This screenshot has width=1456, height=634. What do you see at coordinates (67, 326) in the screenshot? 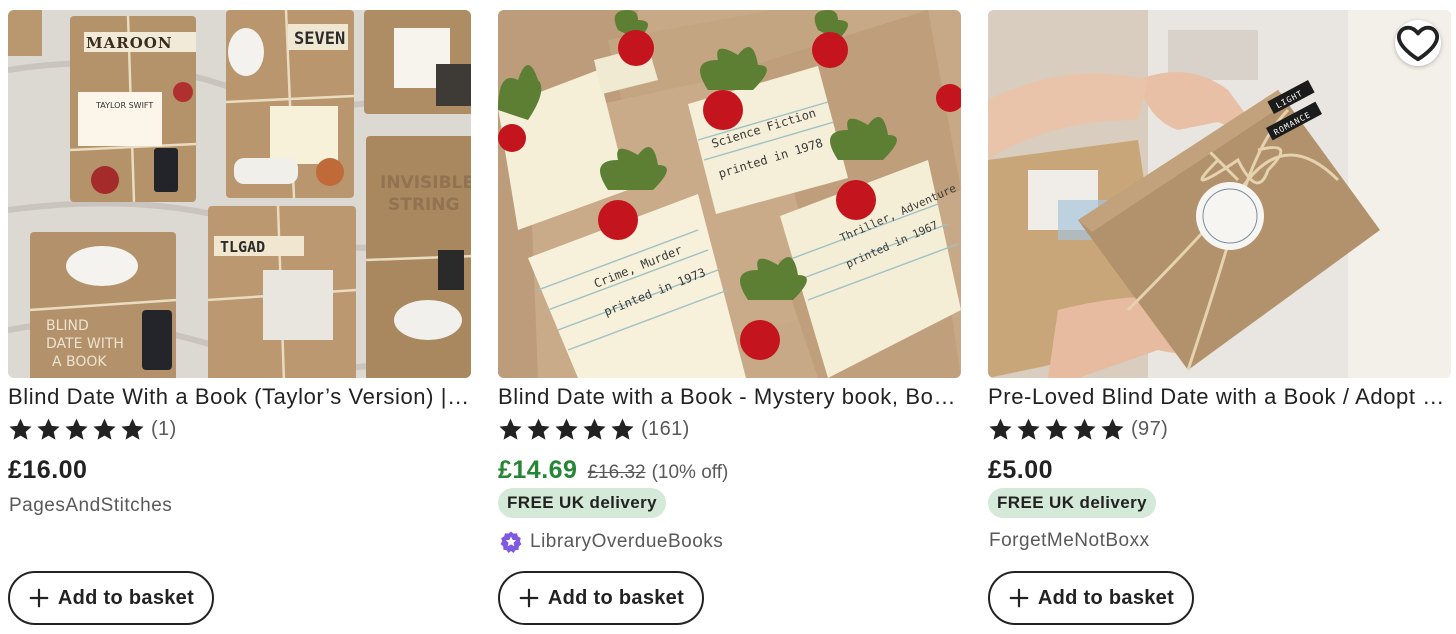
I see `svg-text: BLIND` at bounding box center [67, 326].